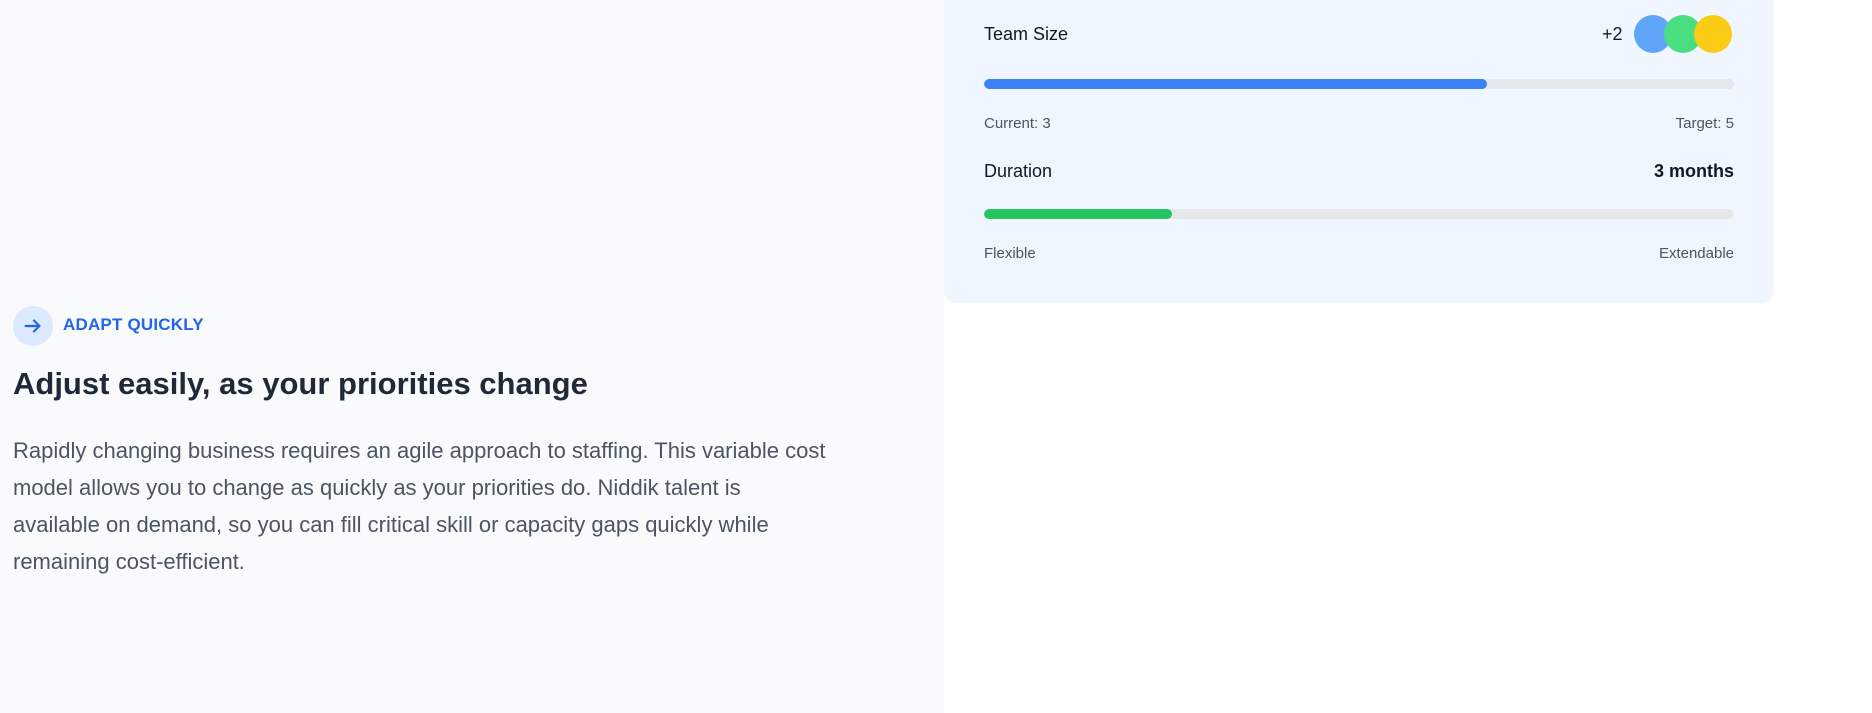 Image resolution: width=1872 pixels, height=713 pixels. Describe the element at coordinates (1018, 171) in the screenshot. I see `duration-label: Duration` at that location.